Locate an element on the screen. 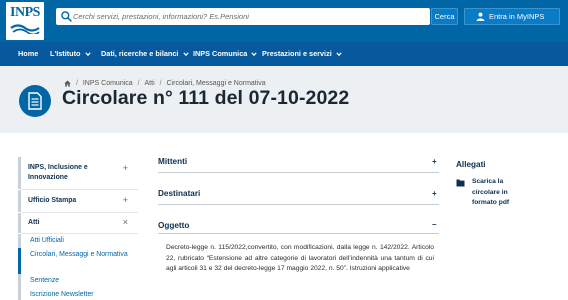 This screenshot has width=568, height=300. breadcrumb-item: Atti is located at coordinates (150, 83).